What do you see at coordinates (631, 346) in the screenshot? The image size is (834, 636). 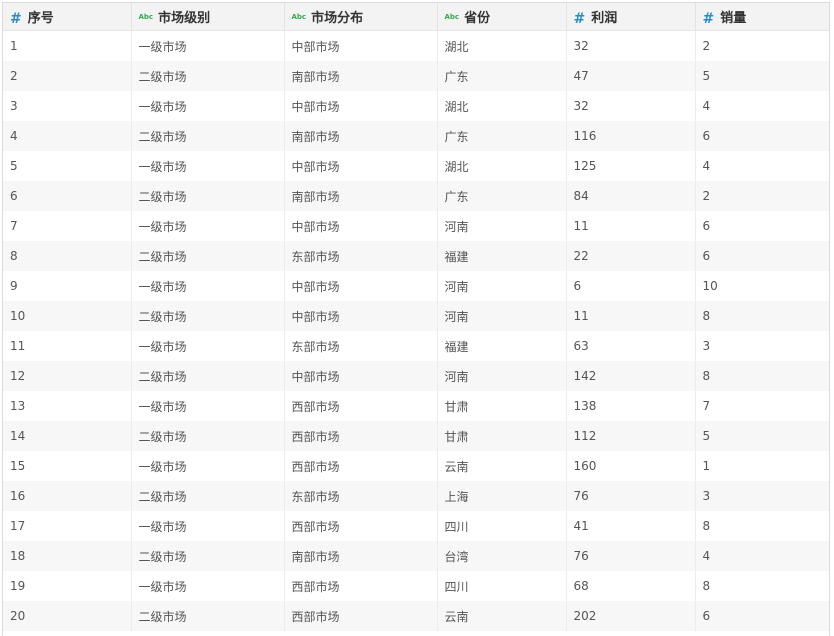 I see `table-cell: 63` at bounding box center [631, 346].